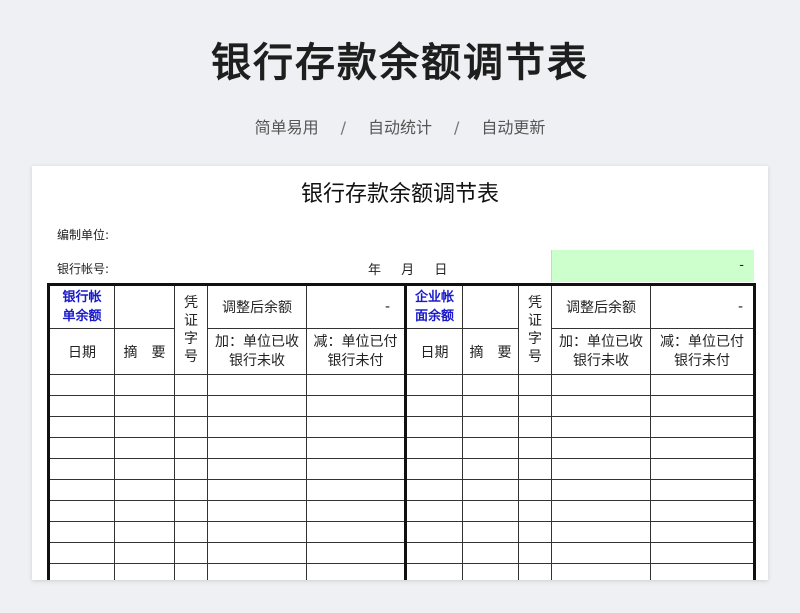 The image size is (800, 613). What do you see at coordinates (356, 306) in the screenshot?
I see `adjusted-balance-value-left: -` at bounding box center [356, 306].